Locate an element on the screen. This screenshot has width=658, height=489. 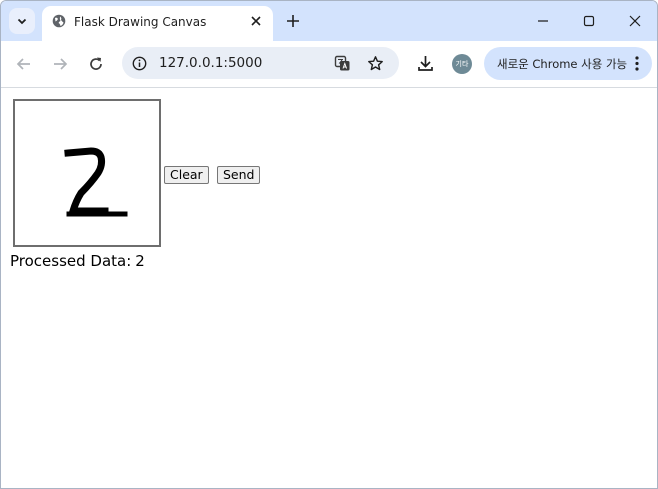
processed-data-label: Processed Data: is located at coordinates (71, 261).